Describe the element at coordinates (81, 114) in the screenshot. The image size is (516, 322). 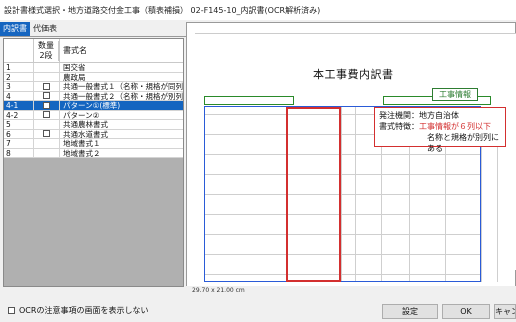
I see `row-name: パターン②` at that location.